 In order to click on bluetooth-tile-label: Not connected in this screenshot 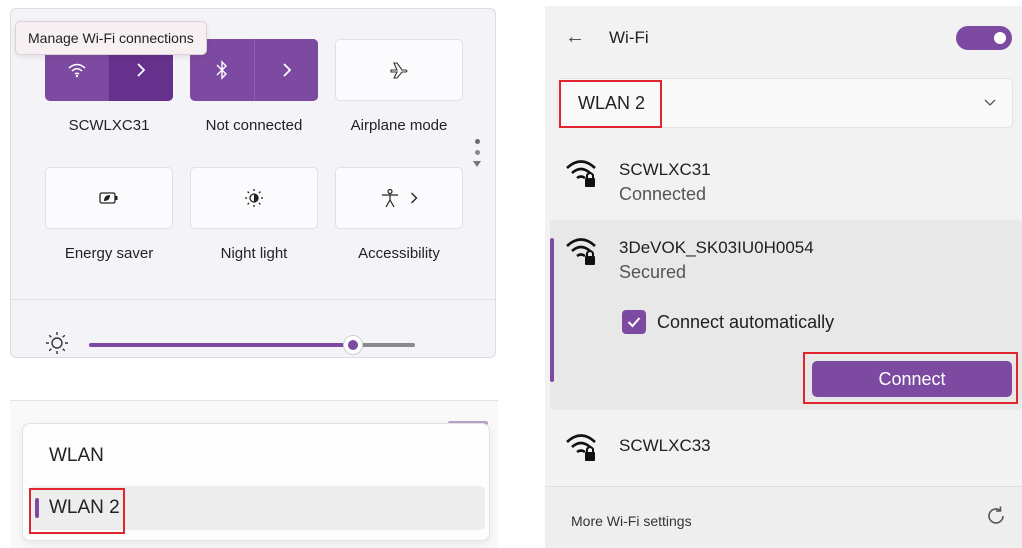, I will do `click(254, 125)`.